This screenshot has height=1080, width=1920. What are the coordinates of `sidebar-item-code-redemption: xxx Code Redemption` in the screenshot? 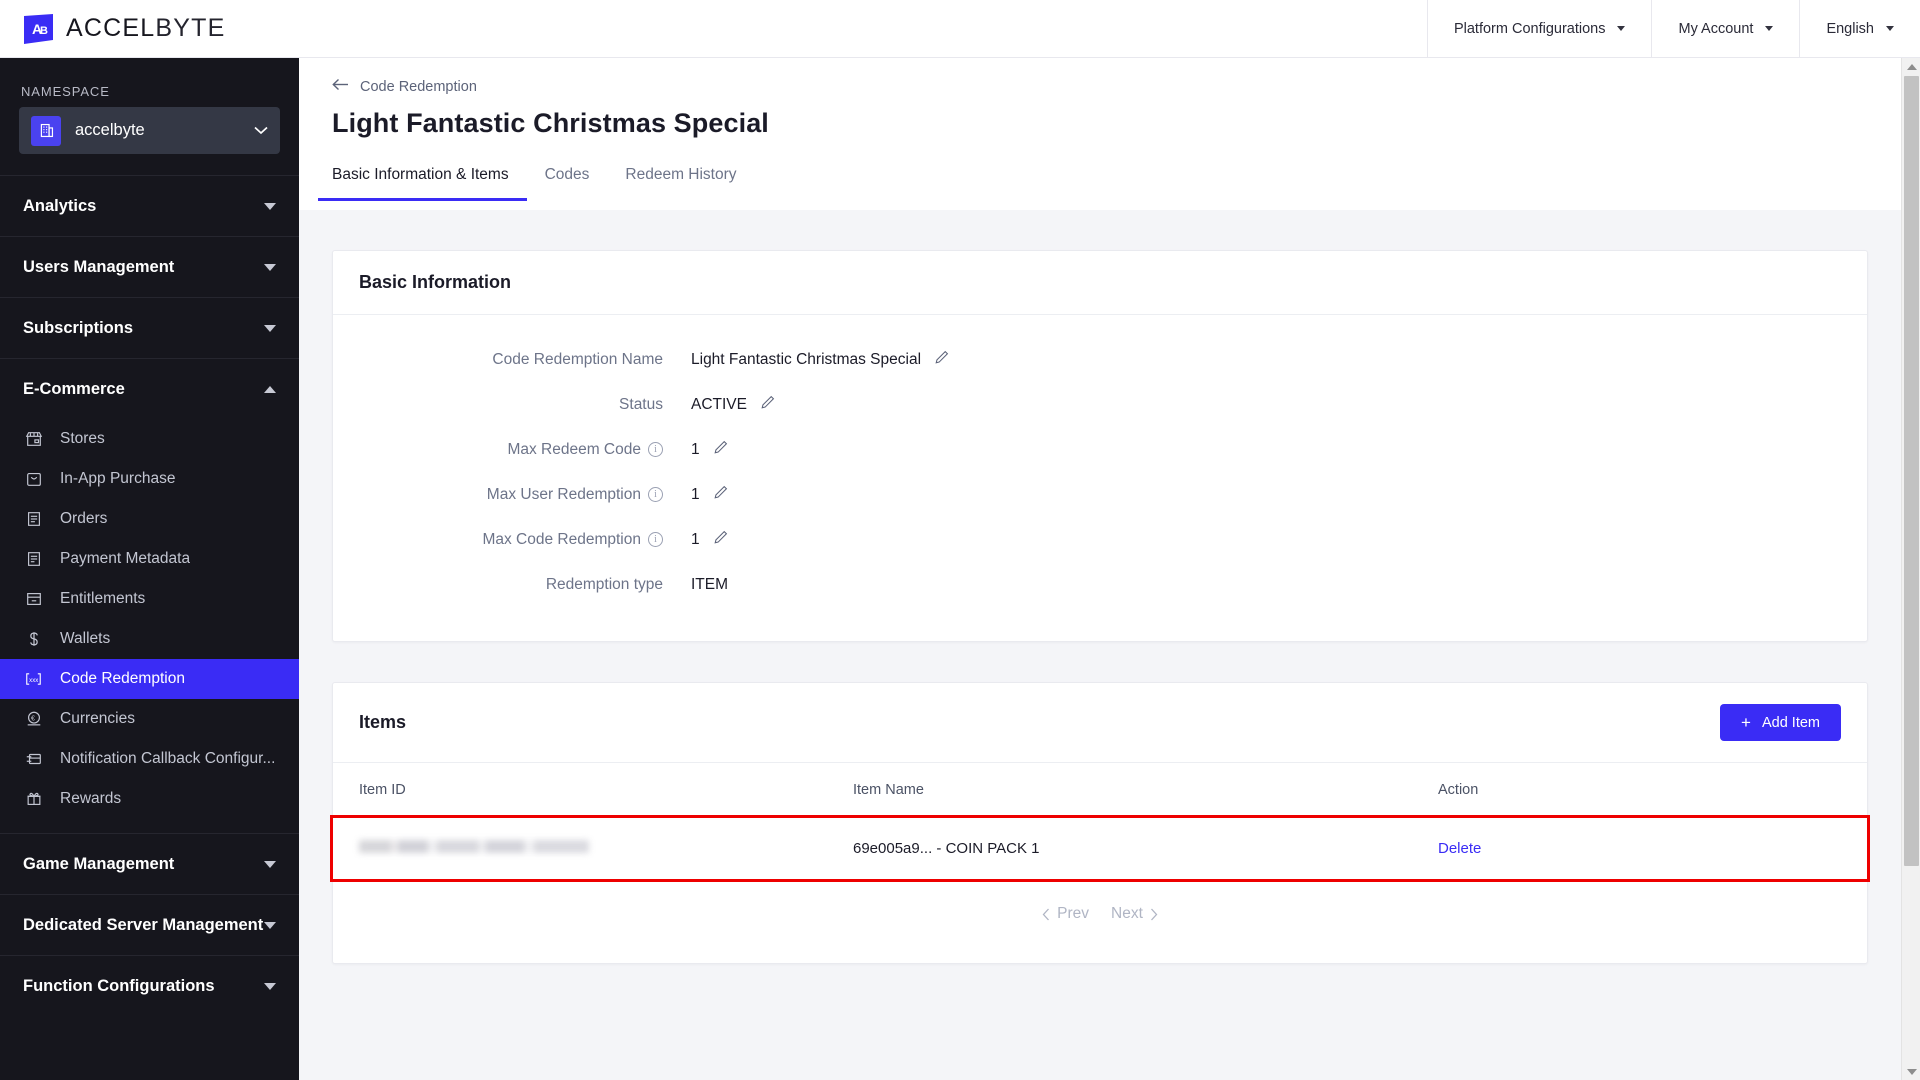 It's located at (149, 679).